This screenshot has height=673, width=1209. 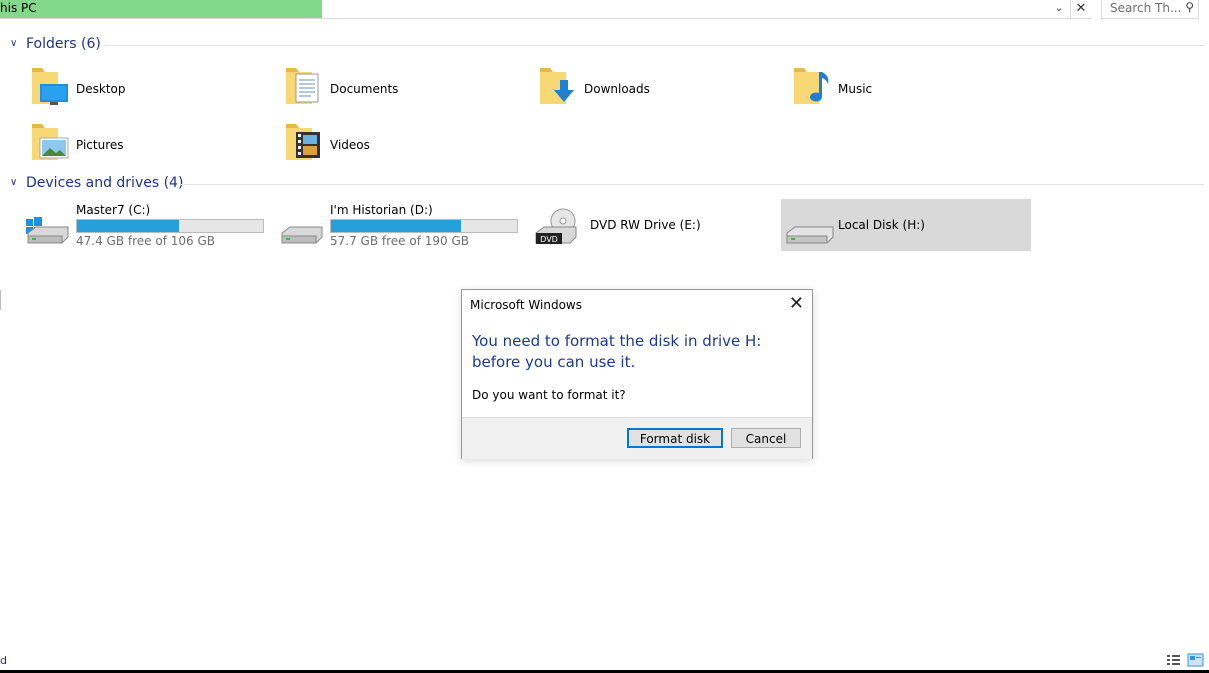 What do you see at coordinates (161, 9) in the screenshot?
I see `address-progress` at bounding box center [161, 9].